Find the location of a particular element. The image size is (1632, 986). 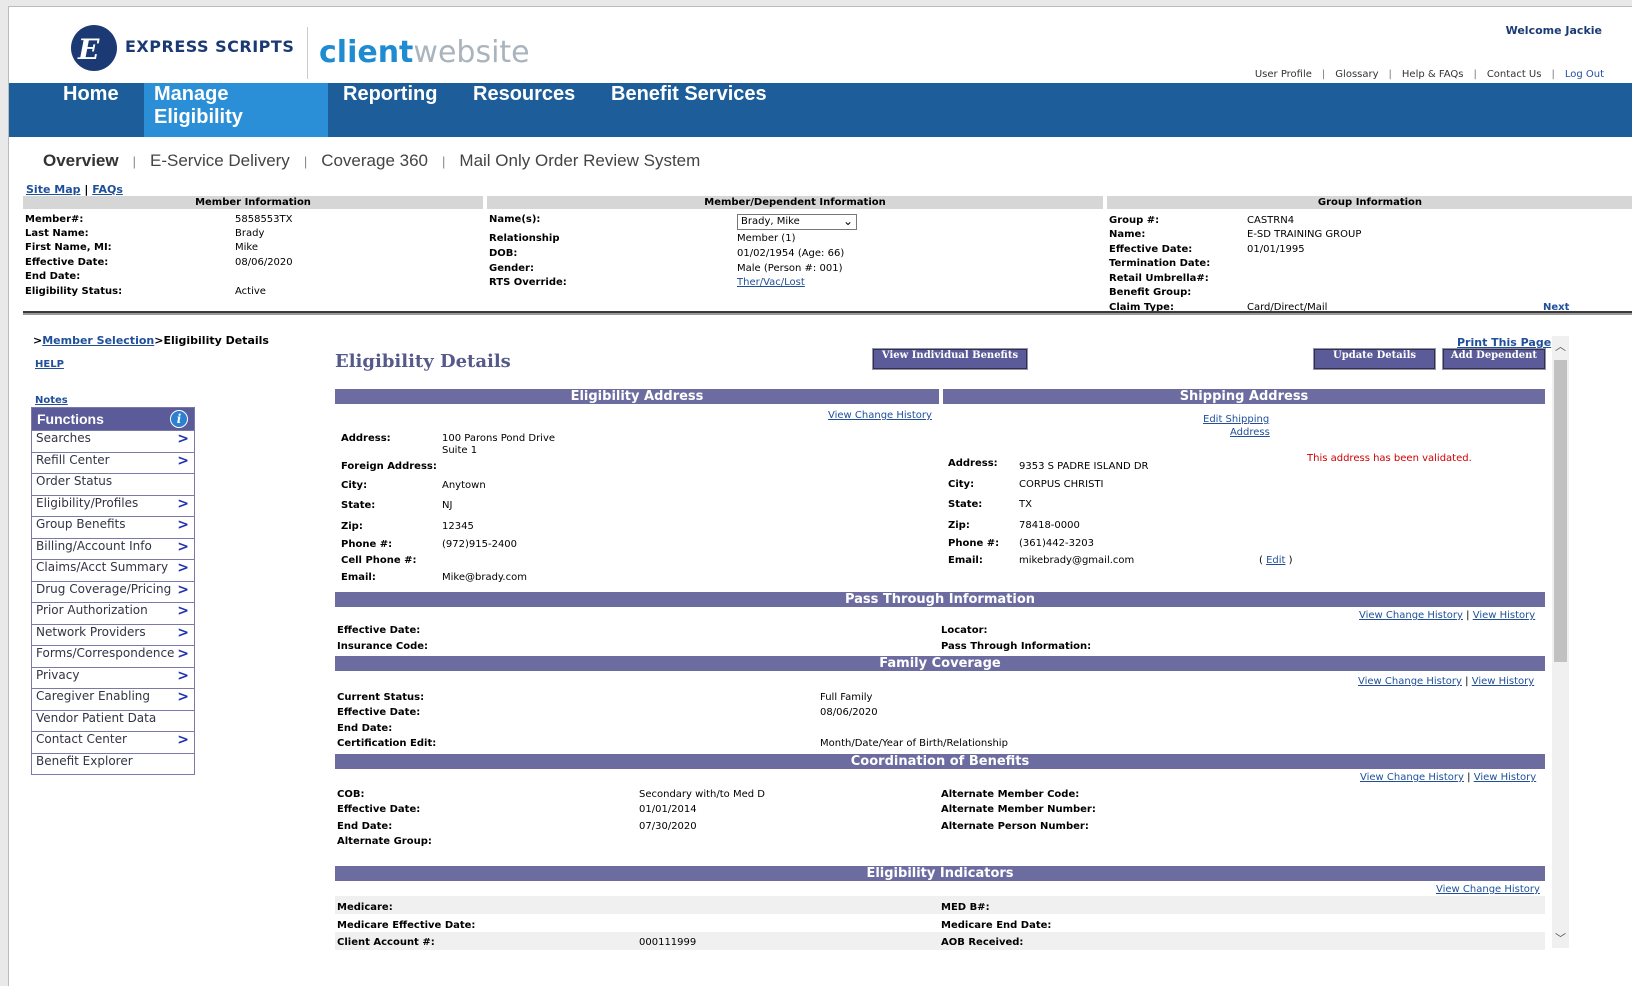

function-item-privacy: Privacy > is located at coordinates (113, 677).